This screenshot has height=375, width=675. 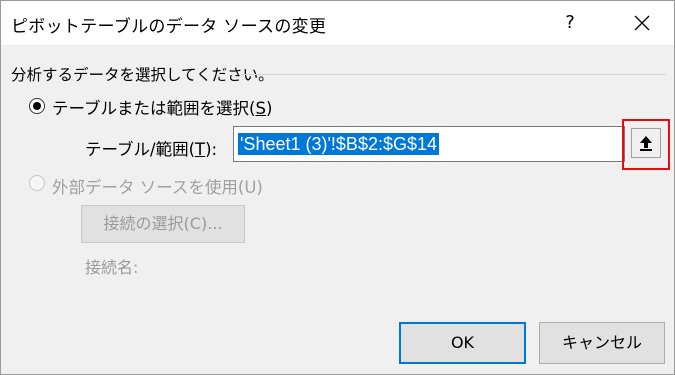 What do you see at coordinates (162, 107) in the screenshot?
I see `table-range-radio-label: テーブルまたは範囲を選択(S)` at bounding box center [162, 107].